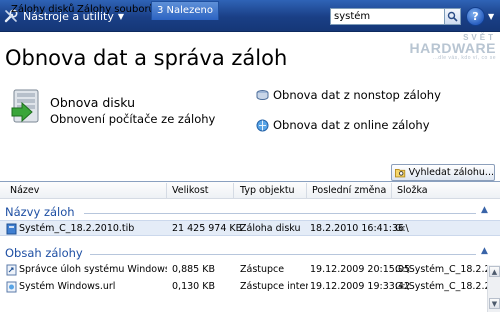 This screenshot has width=500, height=312. I want to click on group-backup-content: Obsah zálohy, so click(44, 253).